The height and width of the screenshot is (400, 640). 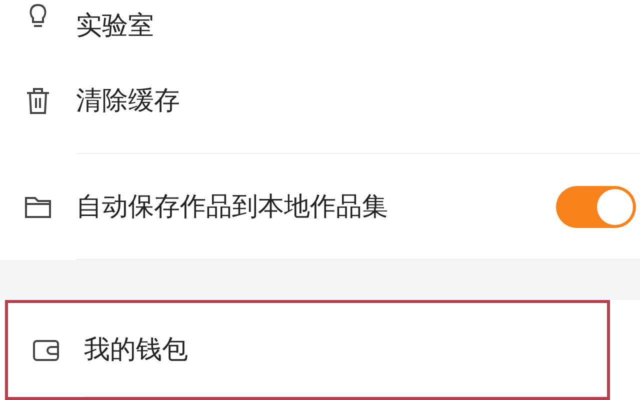 I want to click on row-label: 我的钱包, so click(x=136, y=350).